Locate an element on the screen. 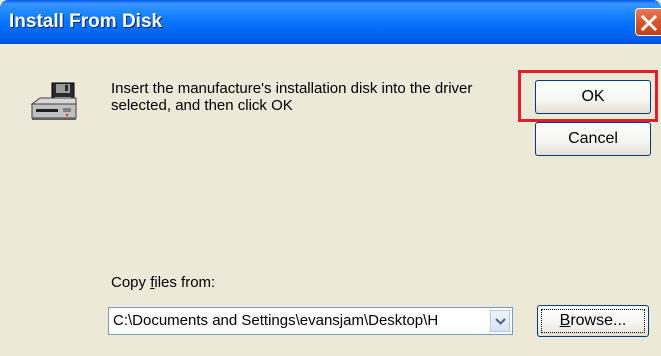 The height and width of the screenshot is (356, 661). cancel-button: Cancel is located at coordinates (593, 139).